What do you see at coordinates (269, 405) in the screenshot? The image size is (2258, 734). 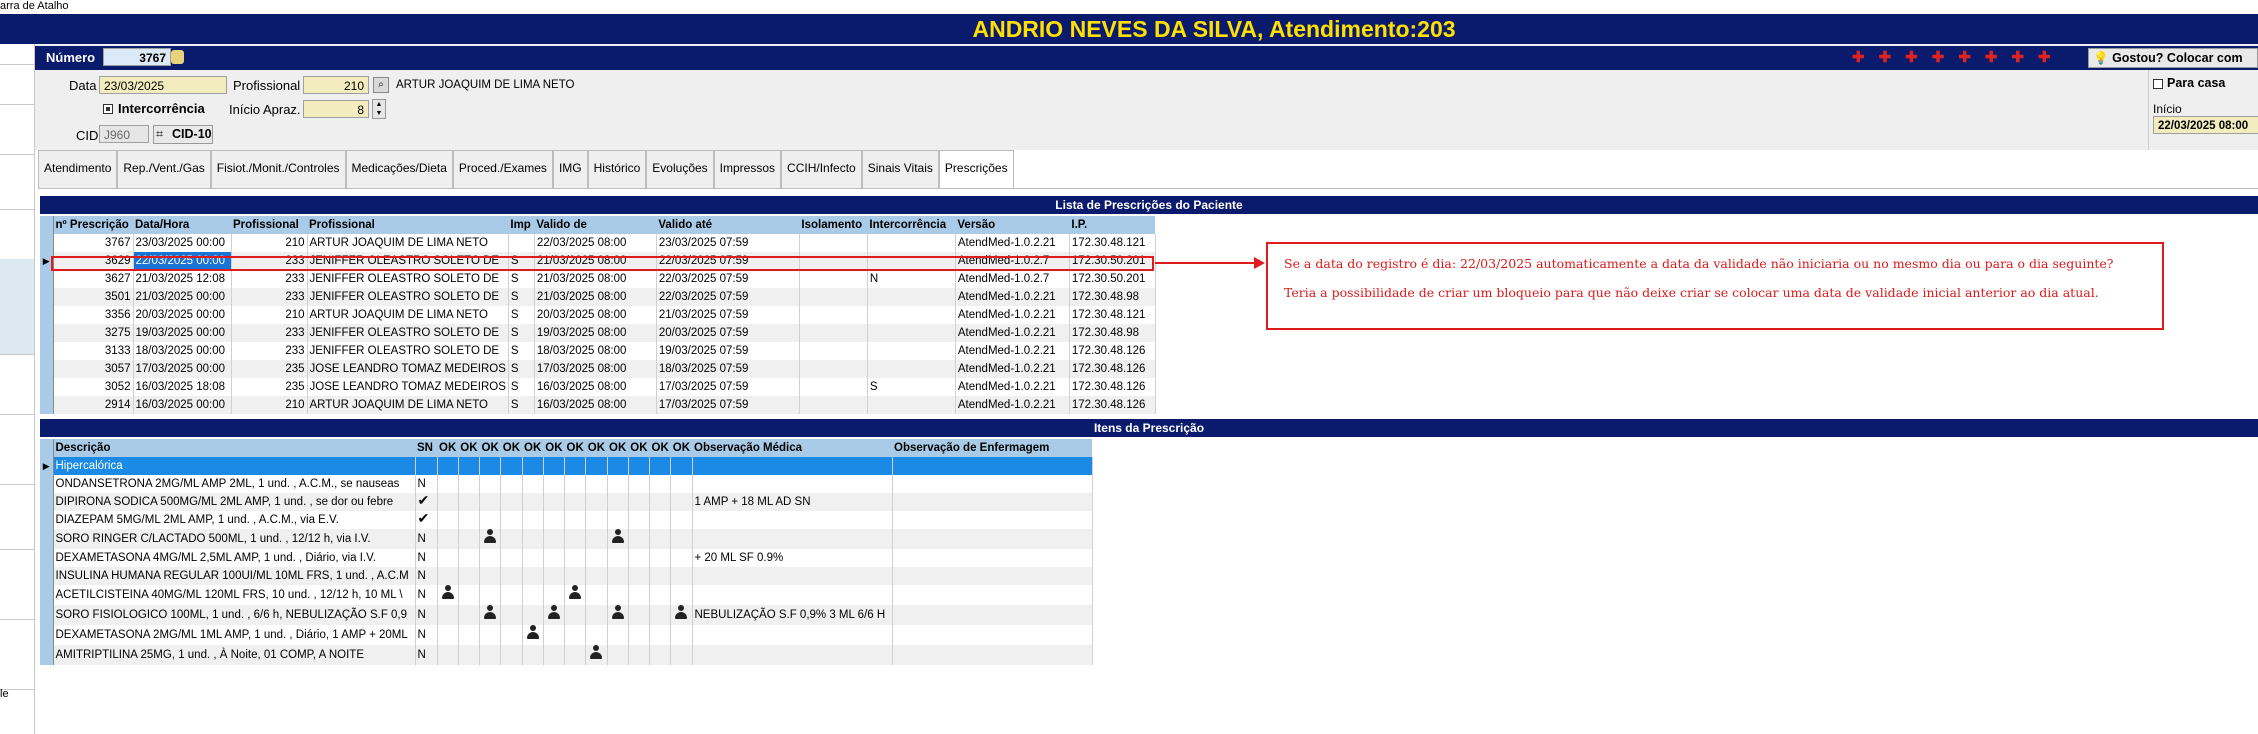 I see `table-cell: 210` at bounding box center [269, 405].